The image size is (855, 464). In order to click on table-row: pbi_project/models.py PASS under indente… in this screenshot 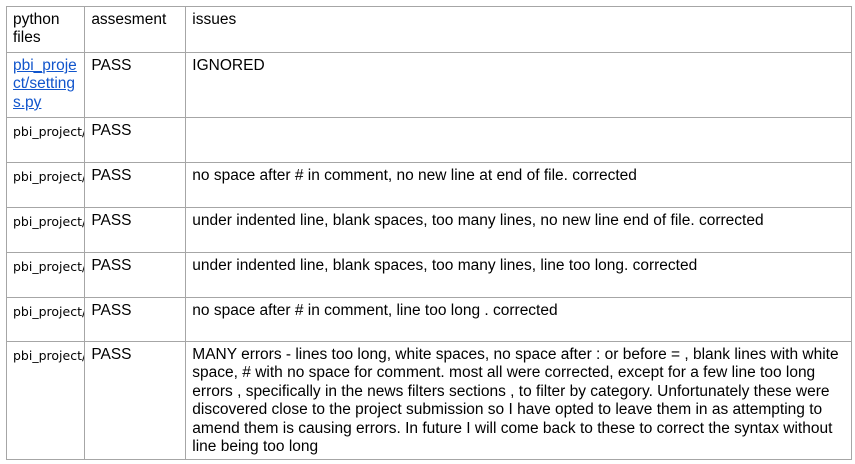, I will do `click(428, 275)`.